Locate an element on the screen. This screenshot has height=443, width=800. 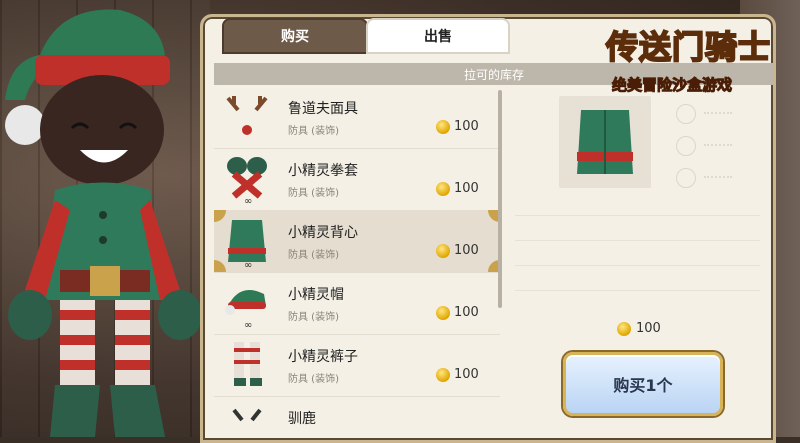
item-name: 小精灵背心 is located at coordinates (323, 233).